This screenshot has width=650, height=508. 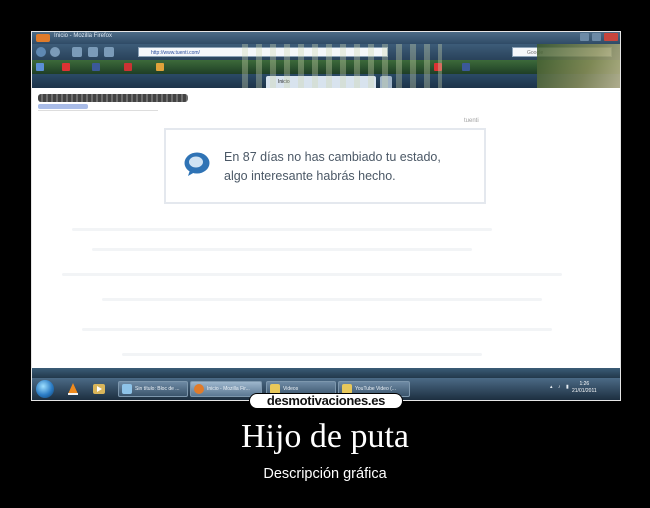 What do you see at coordinates (197, 164) in the screenshot?
I see `speech-bubble-icon` at bounding box center [197, 164].